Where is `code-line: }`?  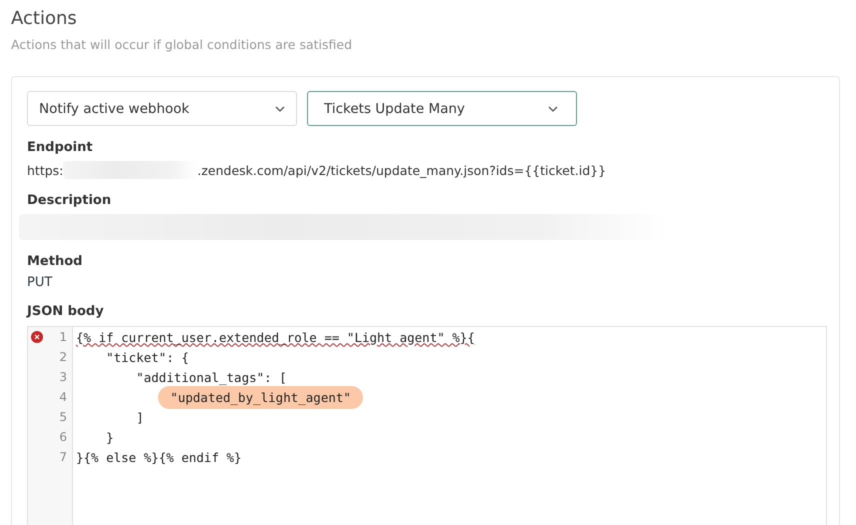 code-line: } is located at coordinates (110, 437).